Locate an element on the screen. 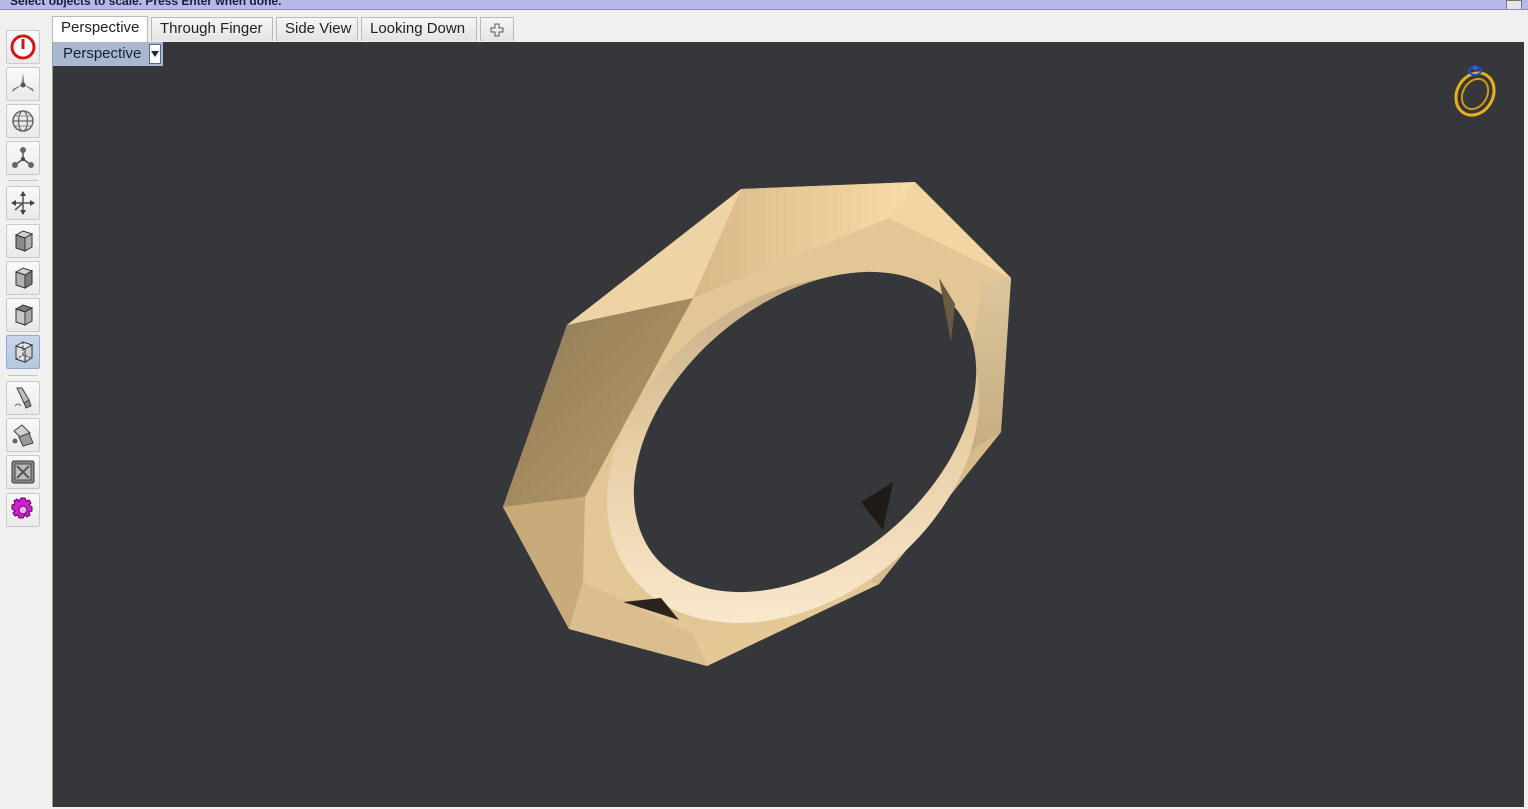  globe-button is located at coordinates (23, 121).